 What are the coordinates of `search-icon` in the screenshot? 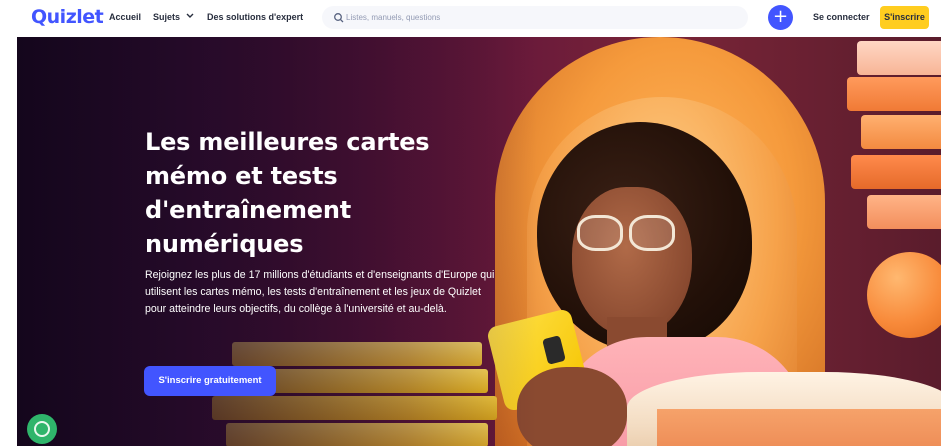 It's located at (339, 17).